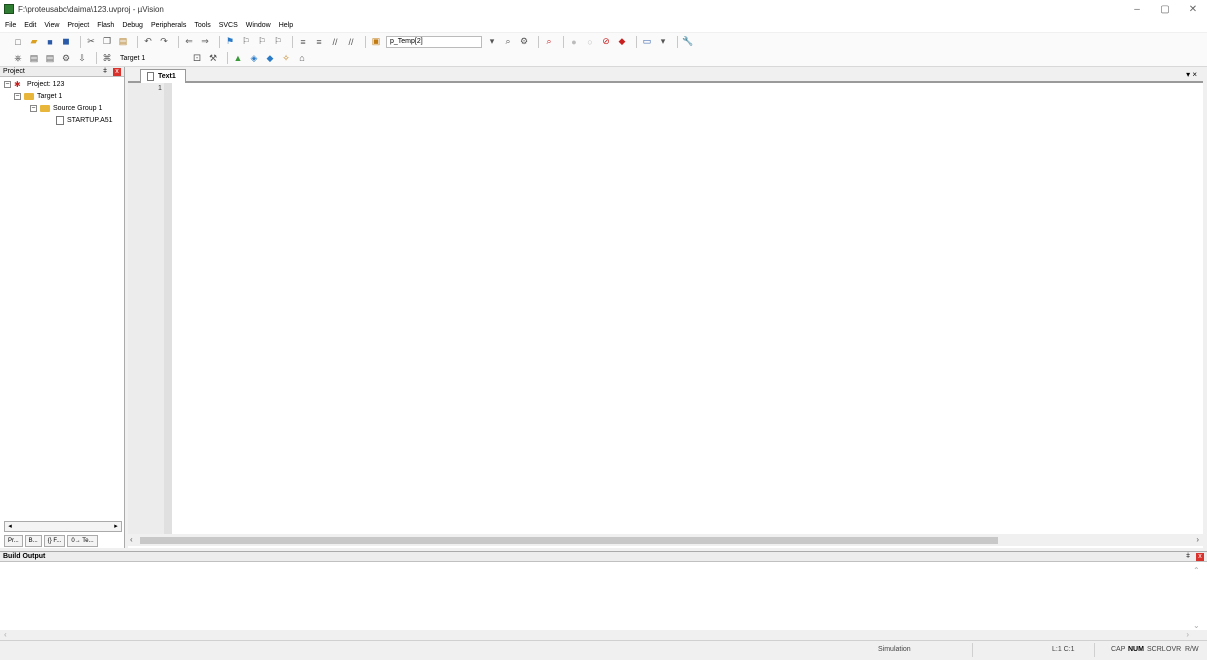  I want to click on incremental-find-icon: ⌕, so click(508, 42).